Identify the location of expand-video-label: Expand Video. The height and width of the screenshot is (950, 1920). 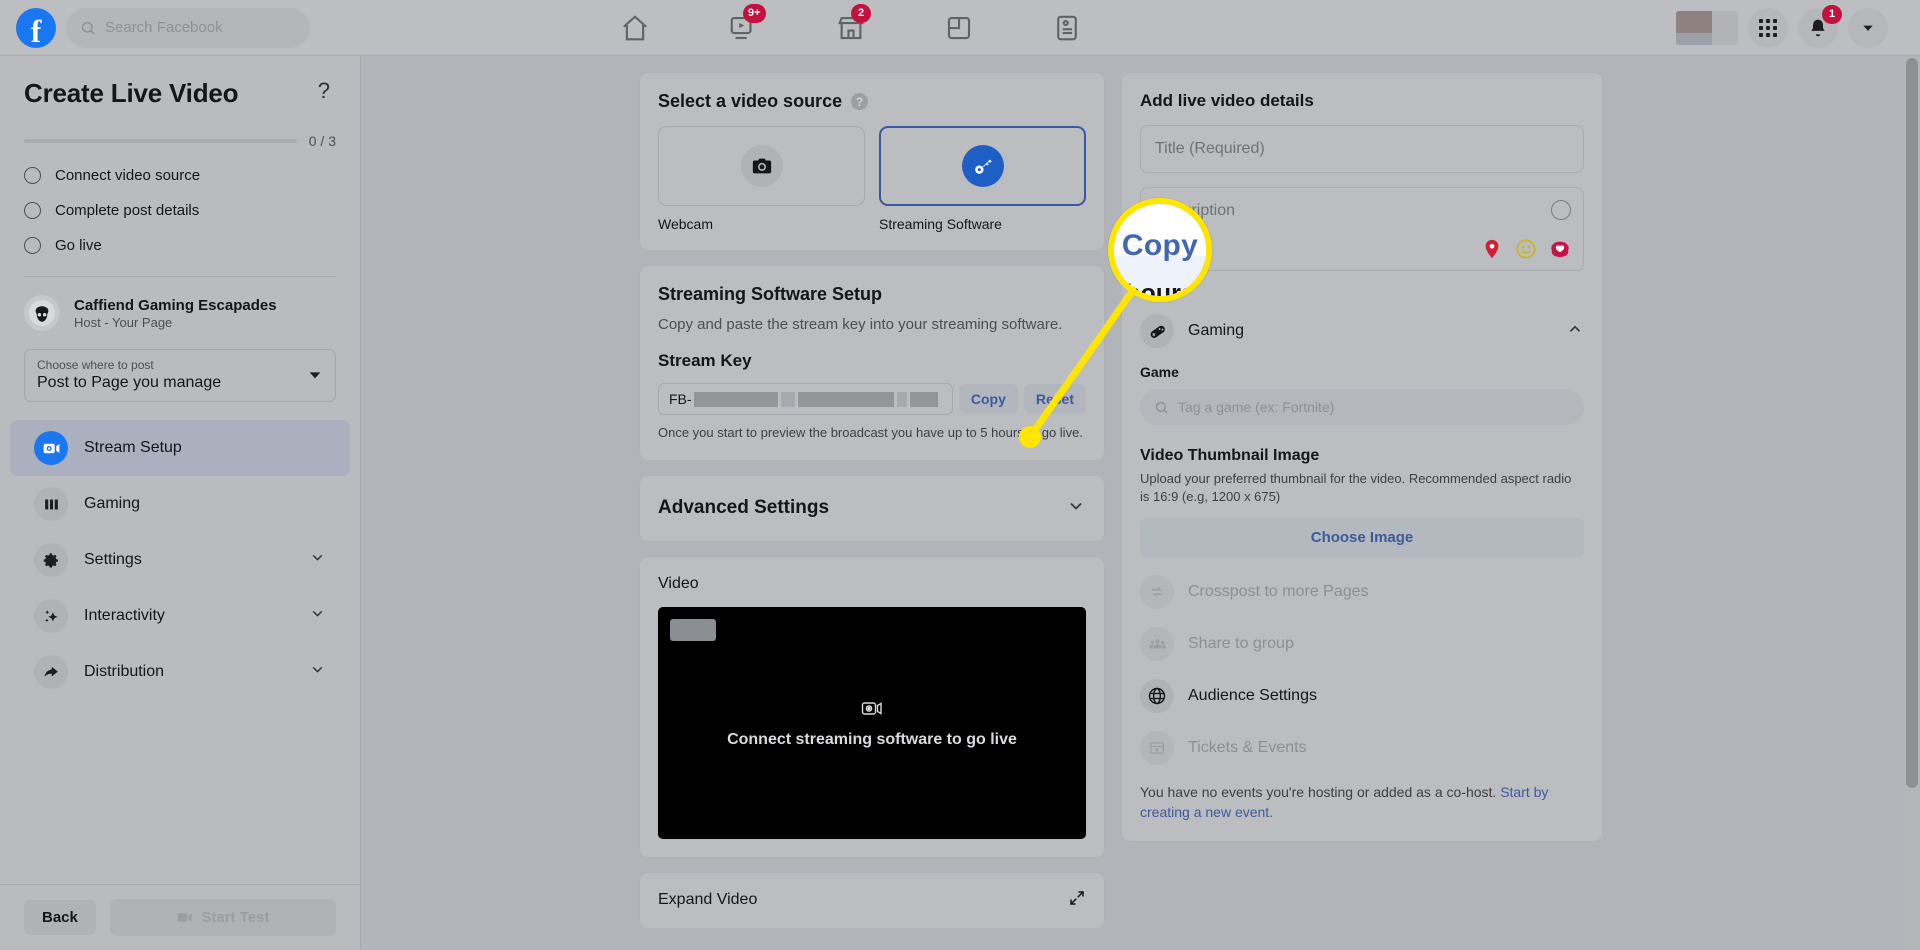
(708, 900).